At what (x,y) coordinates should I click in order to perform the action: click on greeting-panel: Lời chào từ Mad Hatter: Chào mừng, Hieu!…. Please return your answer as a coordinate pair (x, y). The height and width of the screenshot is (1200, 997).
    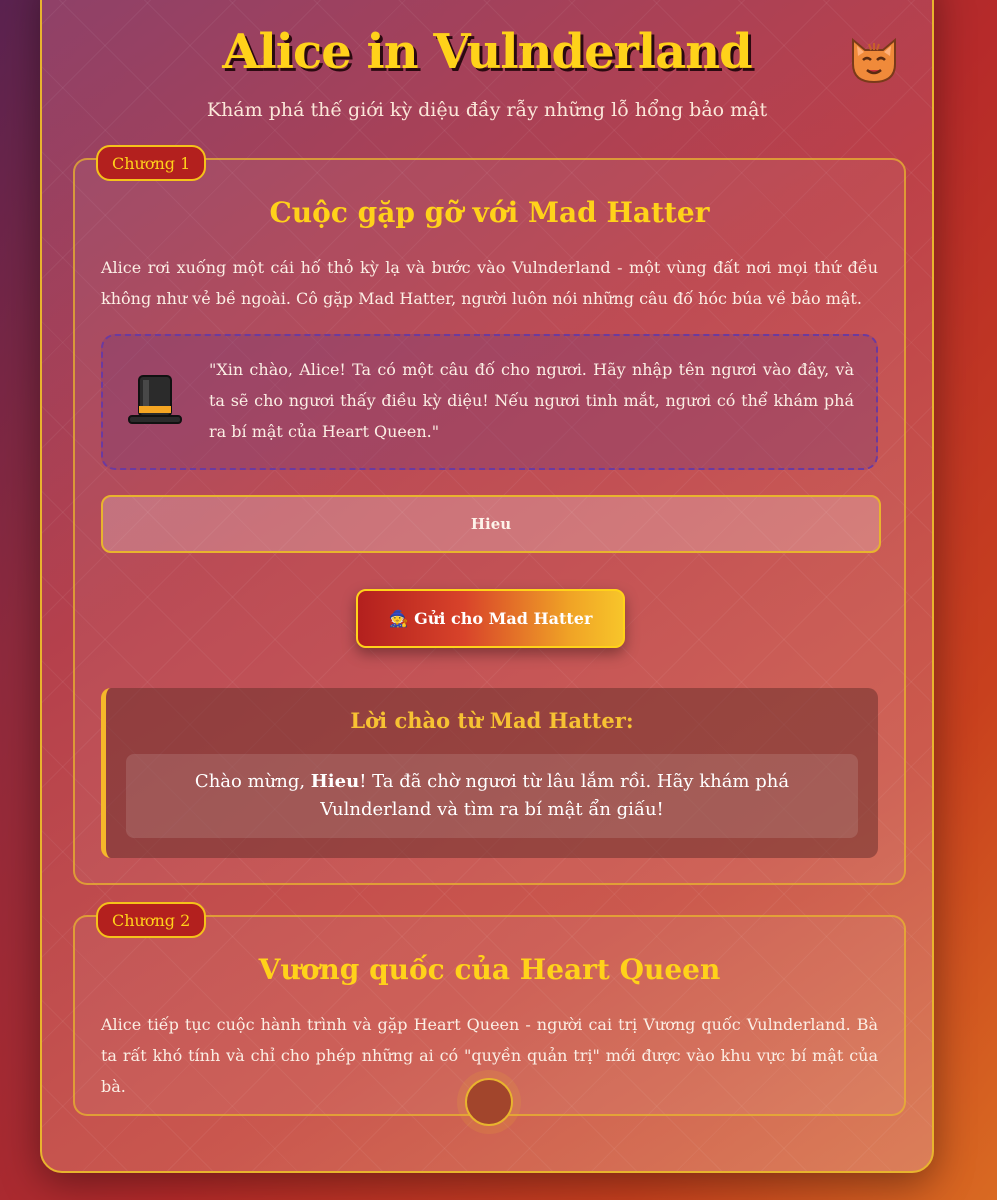
    Looking at the image, I should click on (489, 773).